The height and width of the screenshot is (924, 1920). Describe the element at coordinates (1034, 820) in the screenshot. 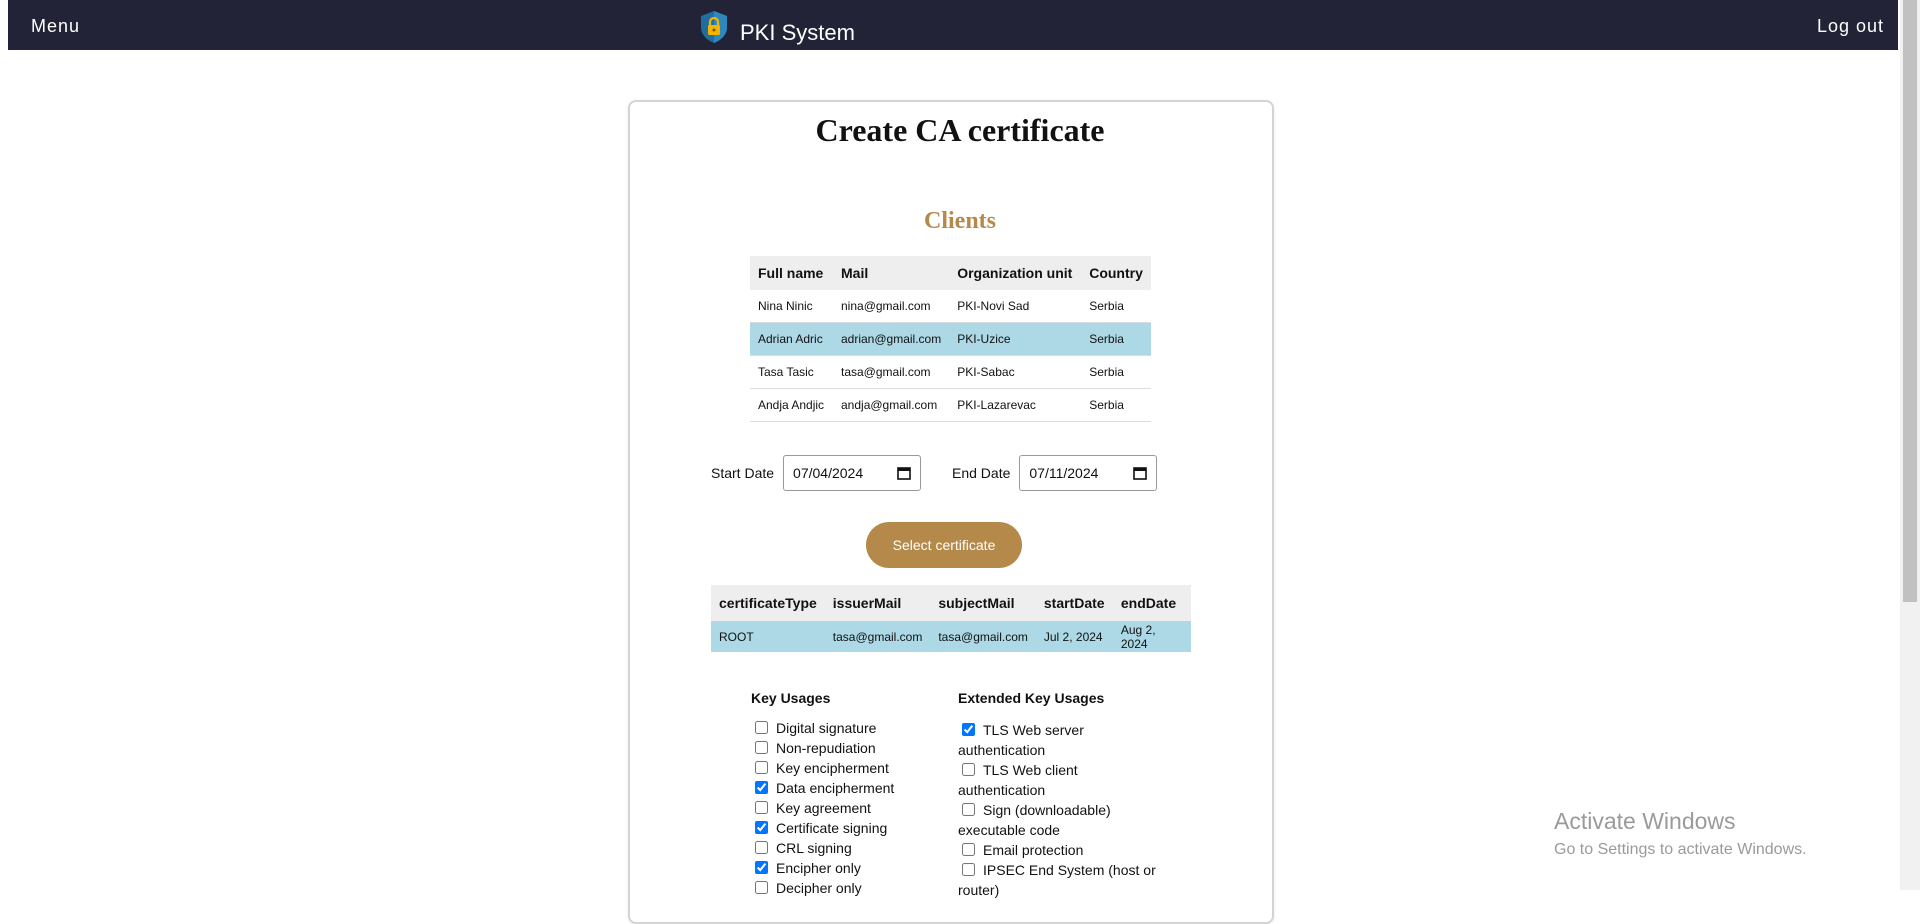

I see `extended-key-usage-label: Sign (downloadable) executable code` at that location.